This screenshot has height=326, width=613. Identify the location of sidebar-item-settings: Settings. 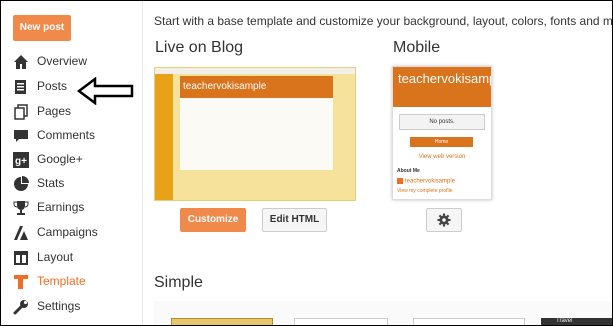
(66, 307).